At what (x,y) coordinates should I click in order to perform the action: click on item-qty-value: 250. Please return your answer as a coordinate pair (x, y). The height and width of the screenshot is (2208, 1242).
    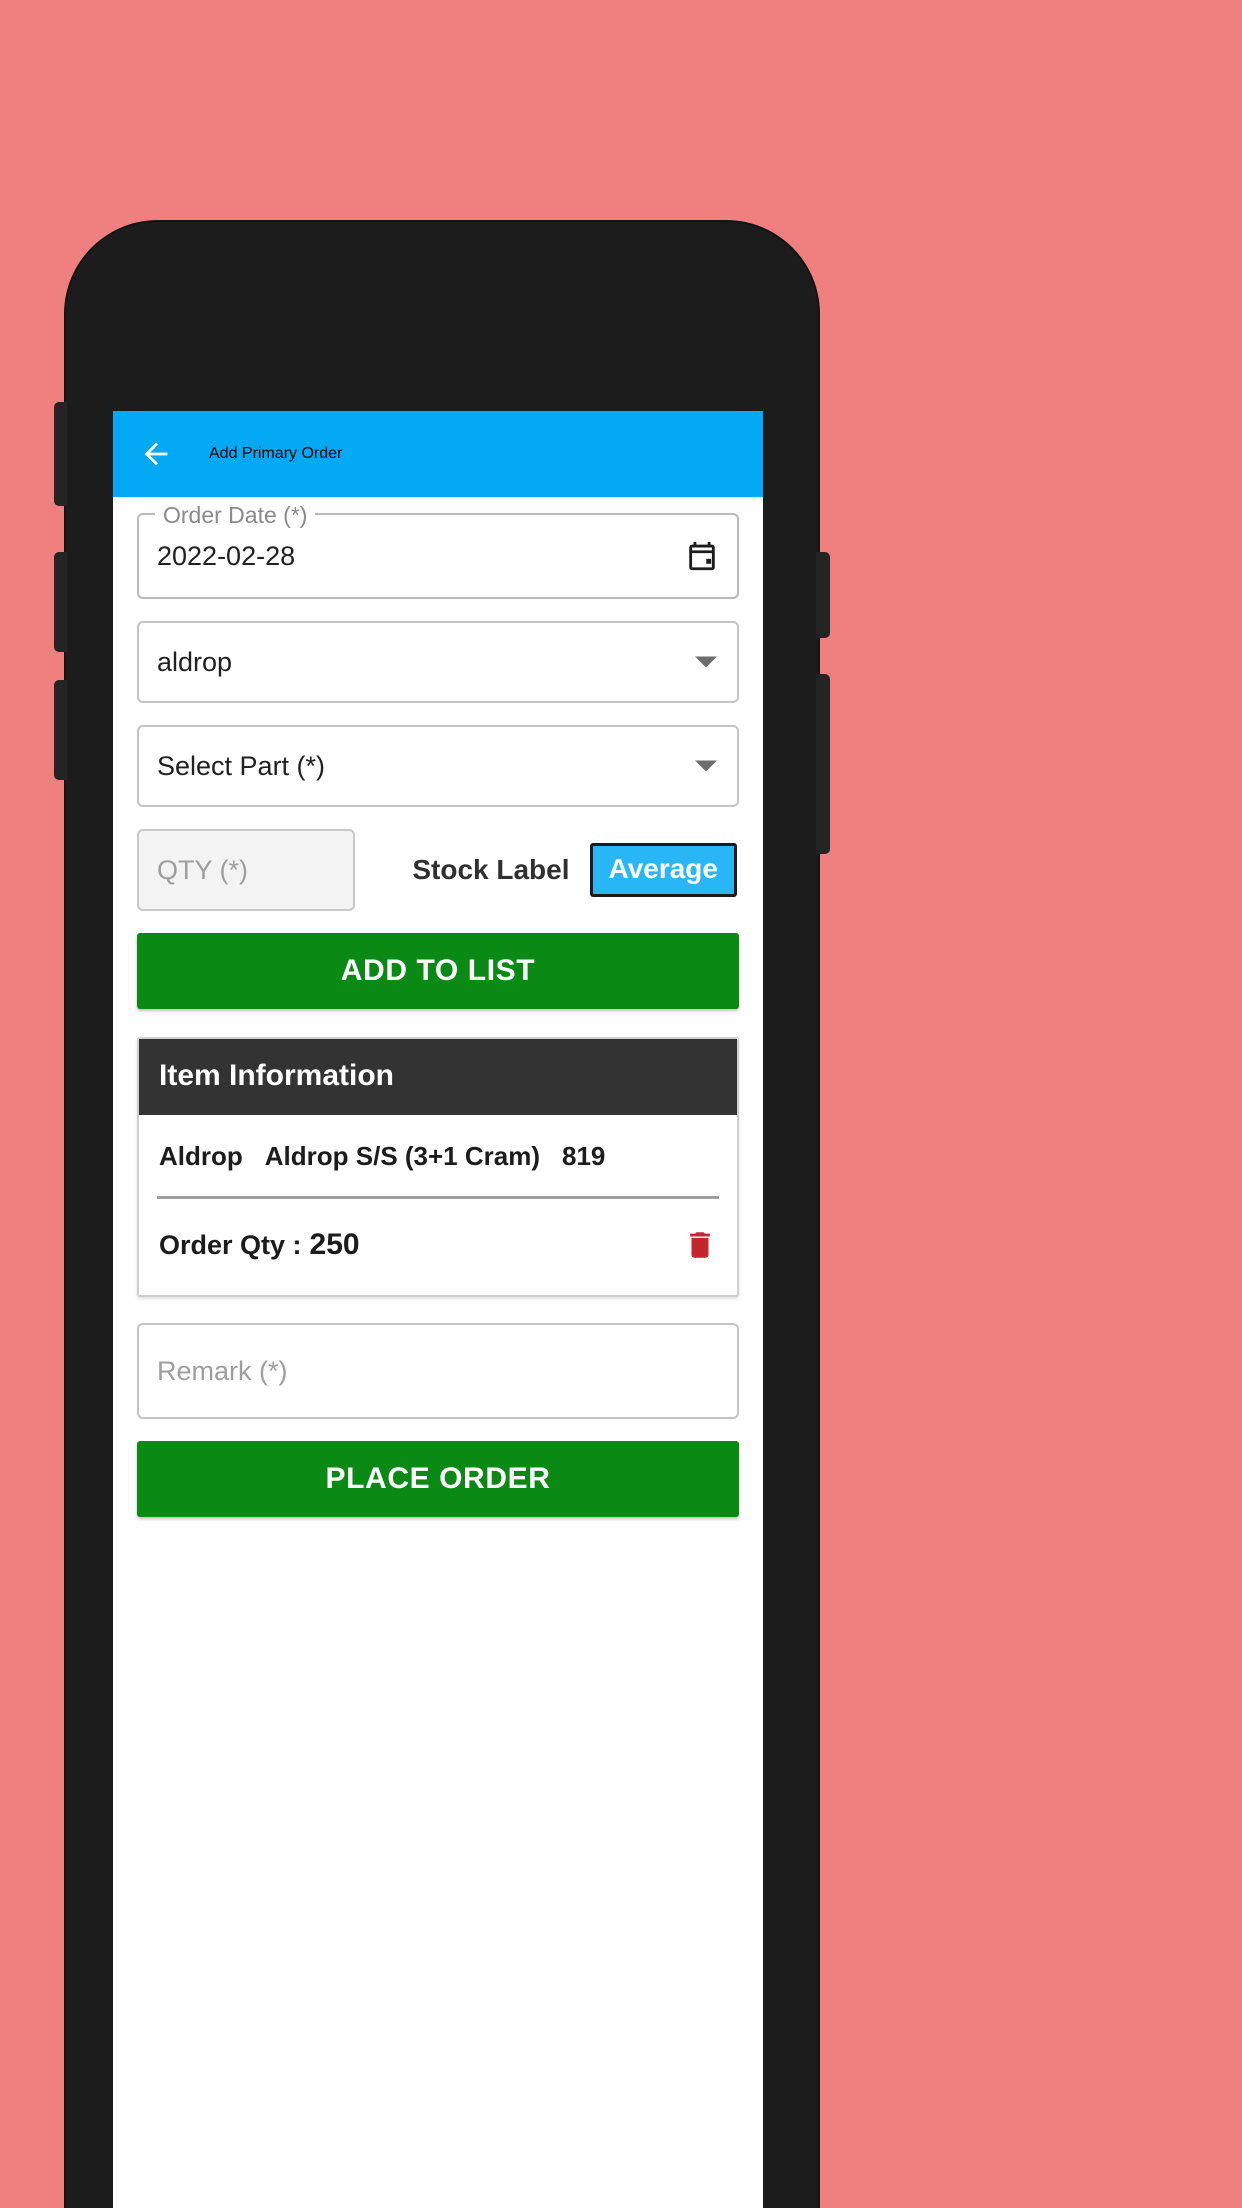
    Looking at the image, I should click on (334, 1244).